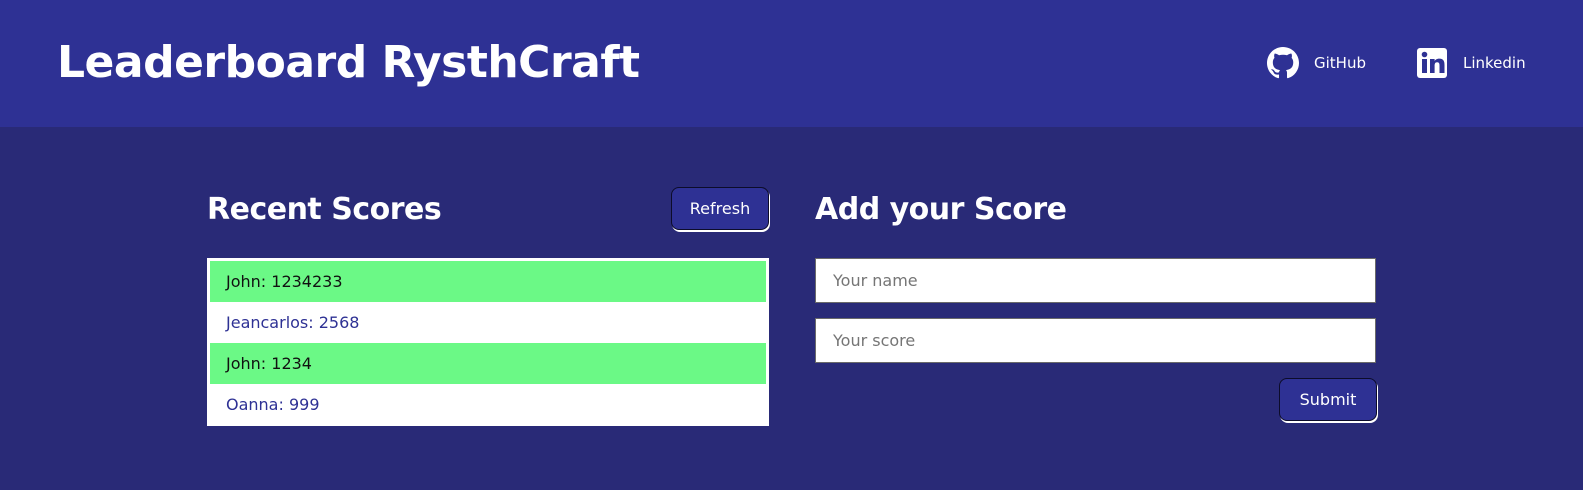  Describe the element at coordinates (293, 322) in the screenshot. I see `score-list-item: Jeancarlos: 2568` at that location.